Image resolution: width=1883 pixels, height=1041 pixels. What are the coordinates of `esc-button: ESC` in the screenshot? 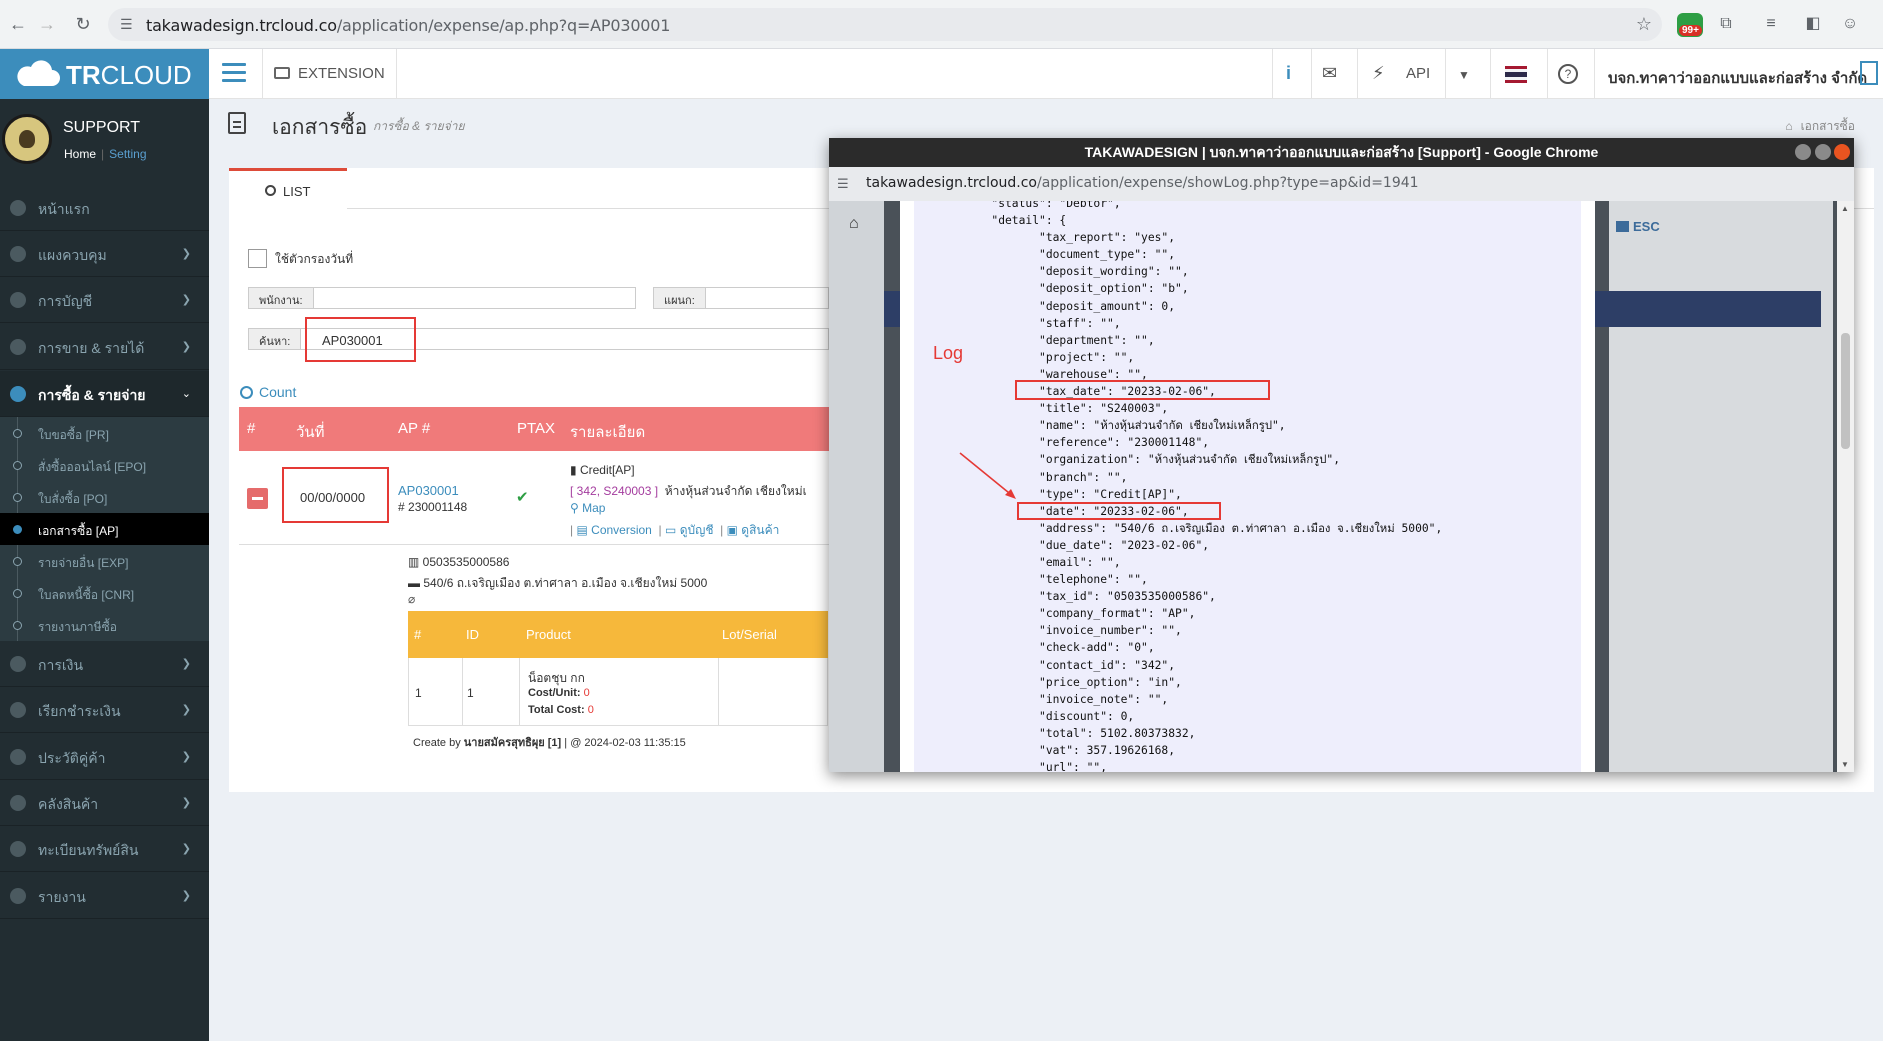 It's located at (1638, 226).